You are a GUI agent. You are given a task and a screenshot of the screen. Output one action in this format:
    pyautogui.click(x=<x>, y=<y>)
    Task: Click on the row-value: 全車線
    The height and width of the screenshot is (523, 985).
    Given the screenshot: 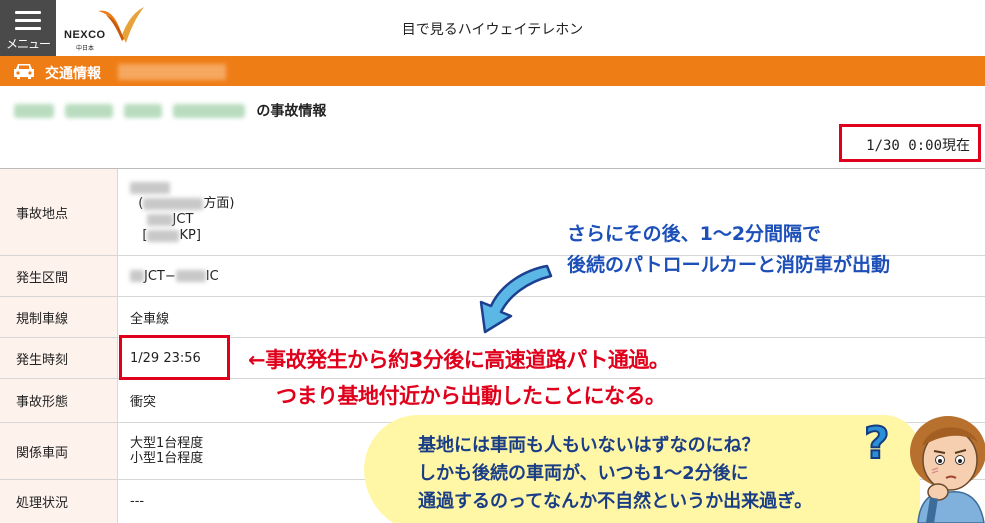 What is the action you would take?
    pyautogui.click(x=150, y=319)
    